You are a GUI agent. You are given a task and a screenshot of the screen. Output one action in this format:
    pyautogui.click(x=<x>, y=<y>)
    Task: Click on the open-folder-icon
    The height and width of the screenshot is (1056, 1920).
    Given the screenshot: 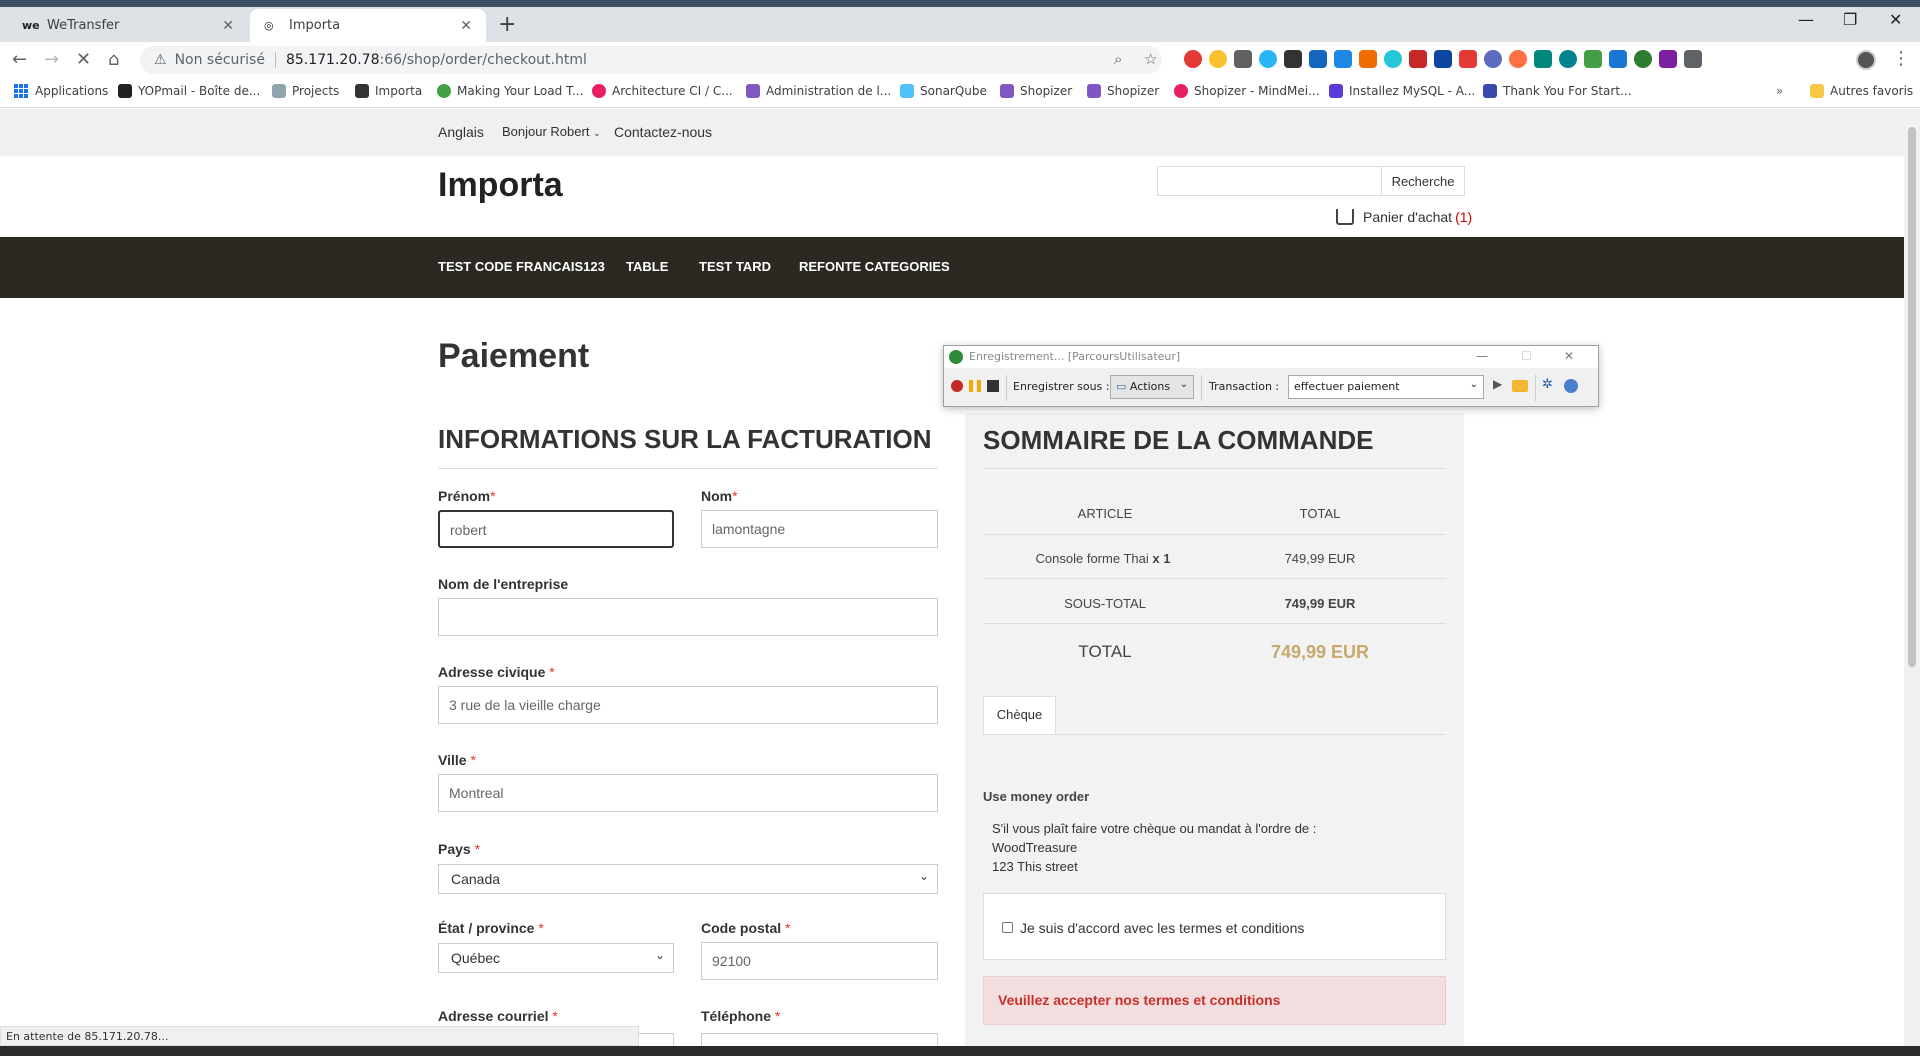 What is the action you would take?
    pyautogui.click(x=1520, y=386)
    